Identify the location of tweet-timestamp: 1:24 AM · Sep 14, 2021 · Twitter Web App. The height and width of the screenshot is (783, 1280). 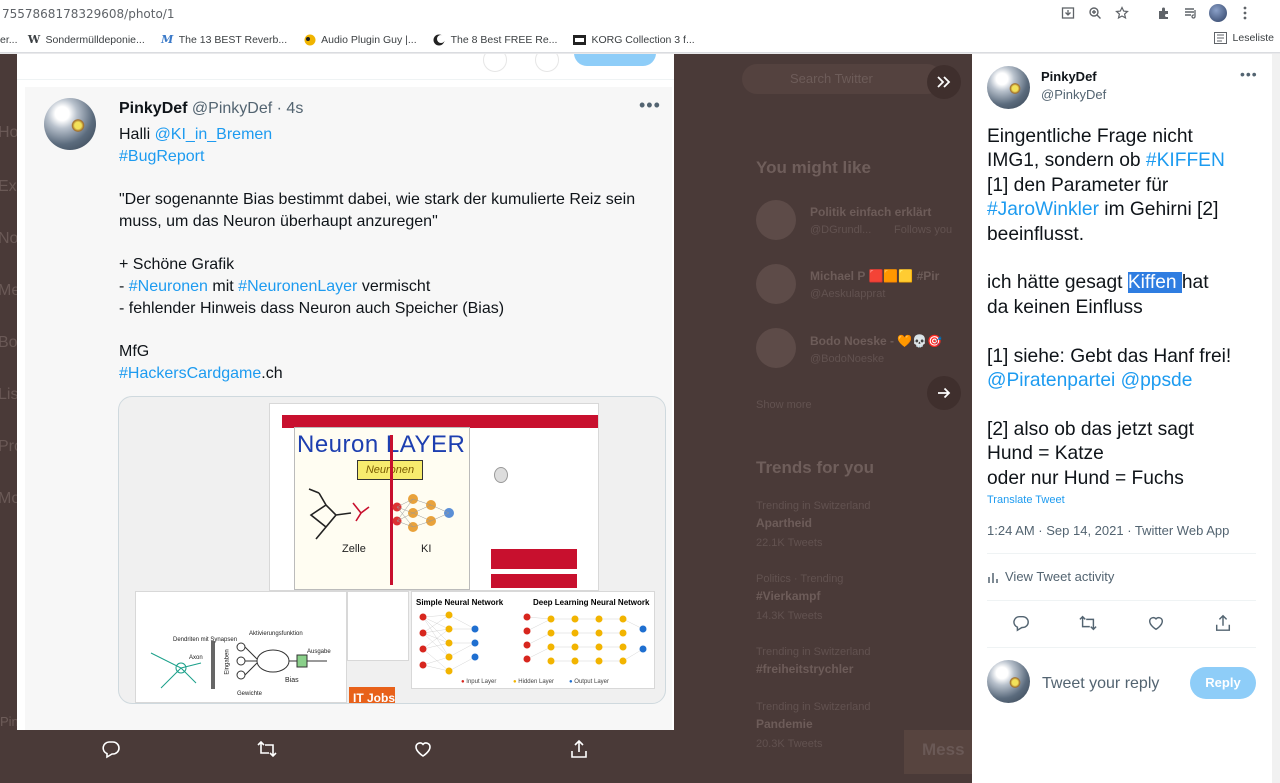
(1108, 530).